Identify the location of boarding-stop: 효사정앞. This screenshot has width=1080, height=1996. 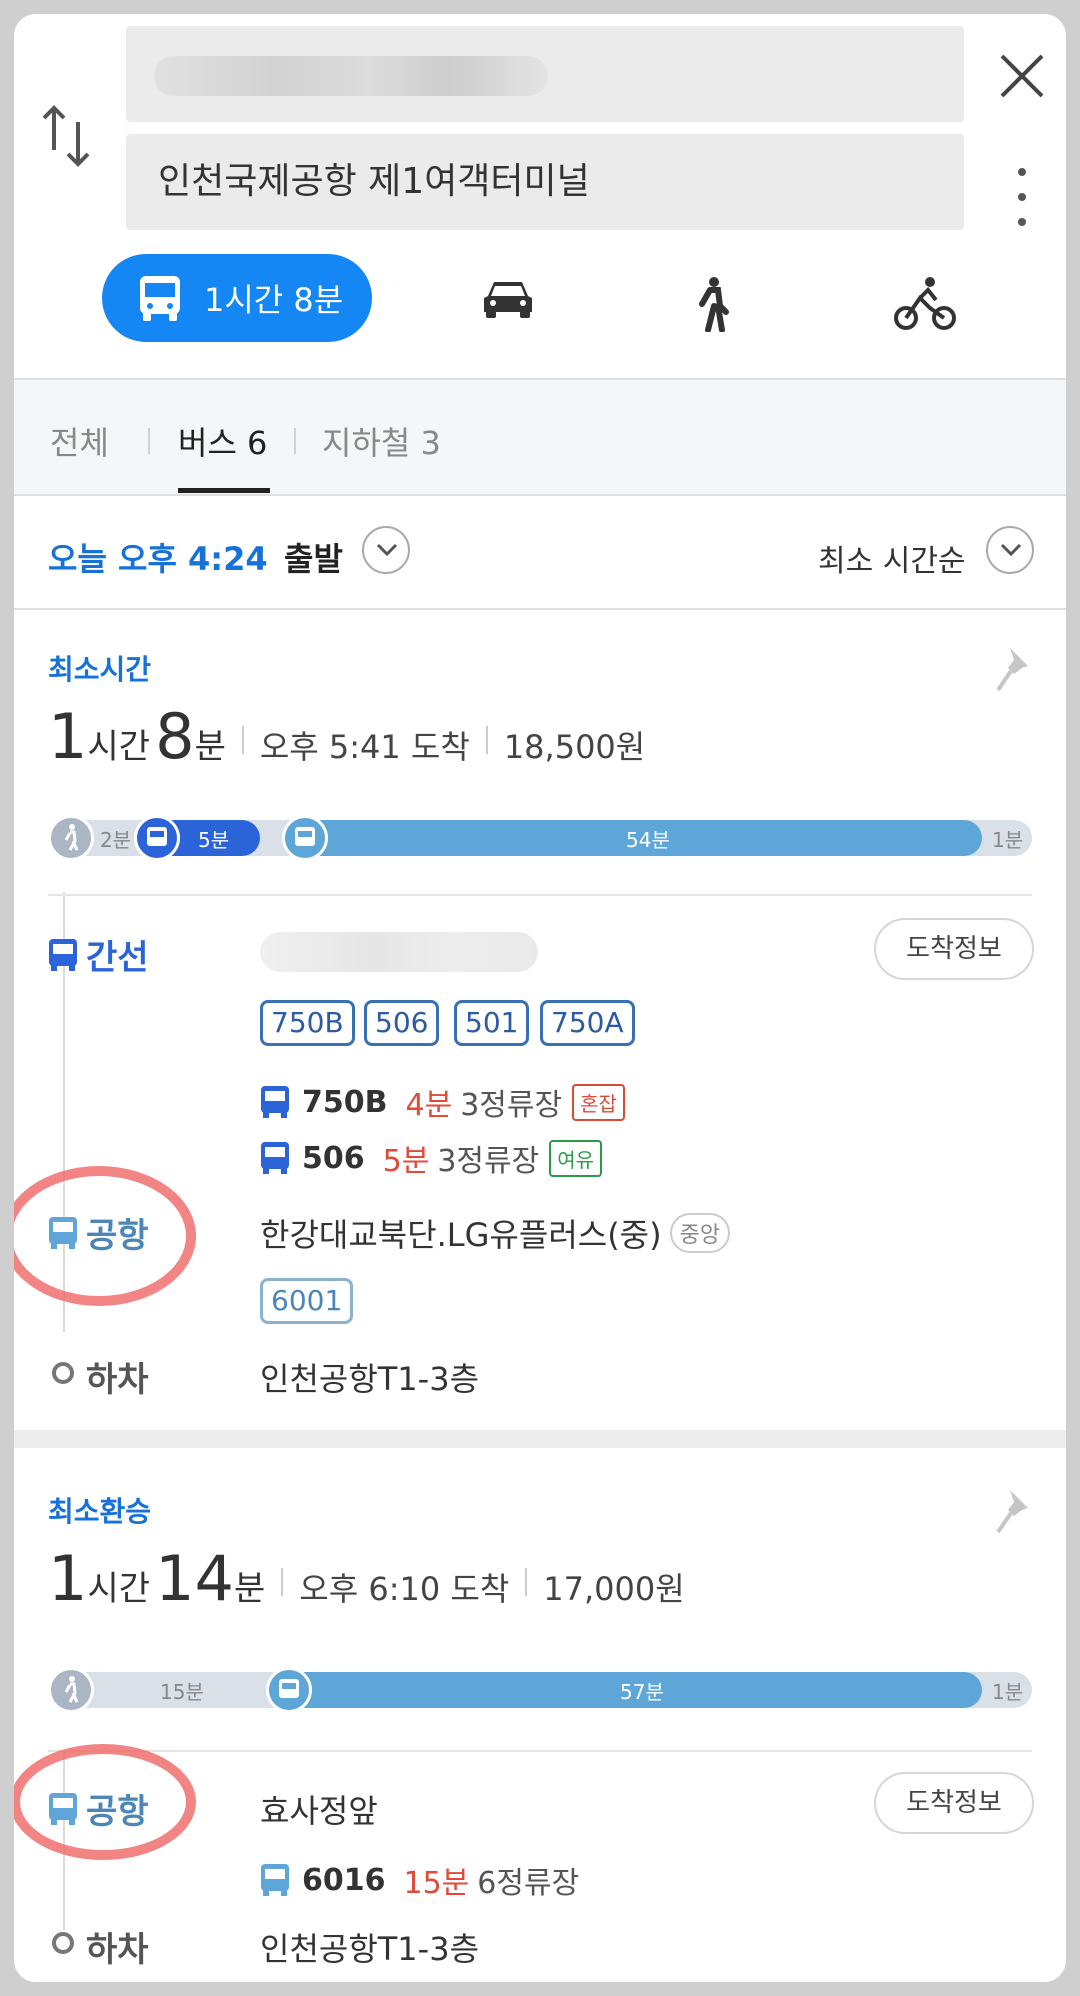
(319, 1809).